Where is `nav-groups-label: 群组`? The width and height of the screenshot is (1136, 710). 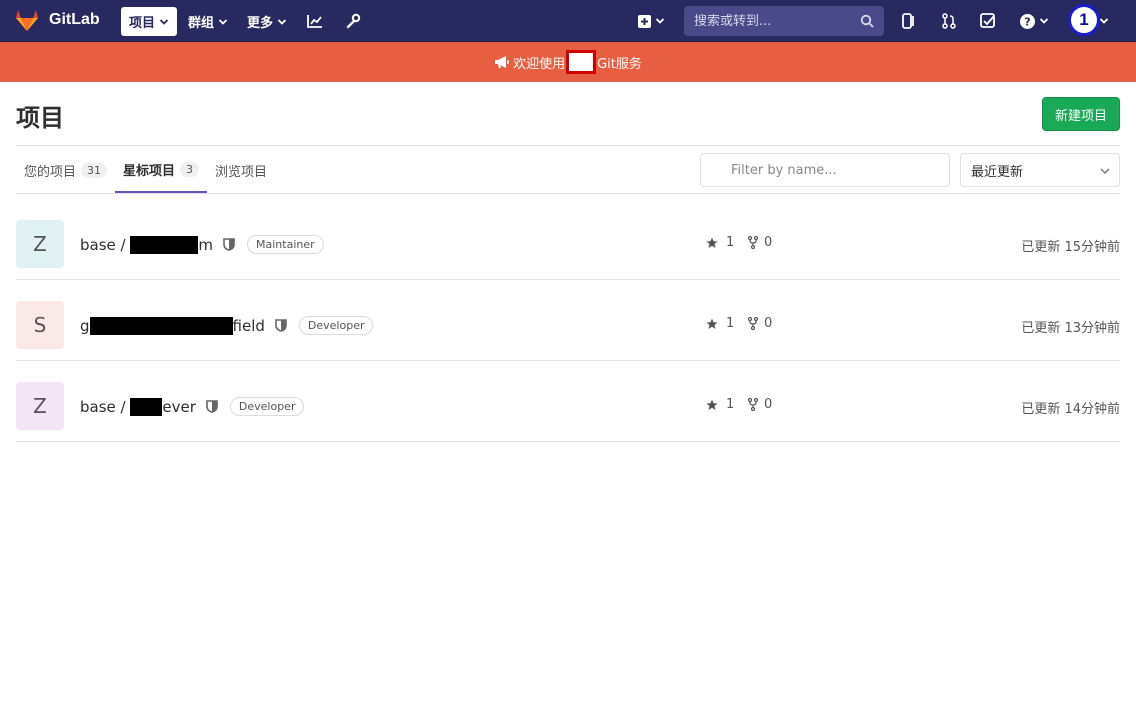 nav-groups-label: 群组 is located at coordinates (201, 23).